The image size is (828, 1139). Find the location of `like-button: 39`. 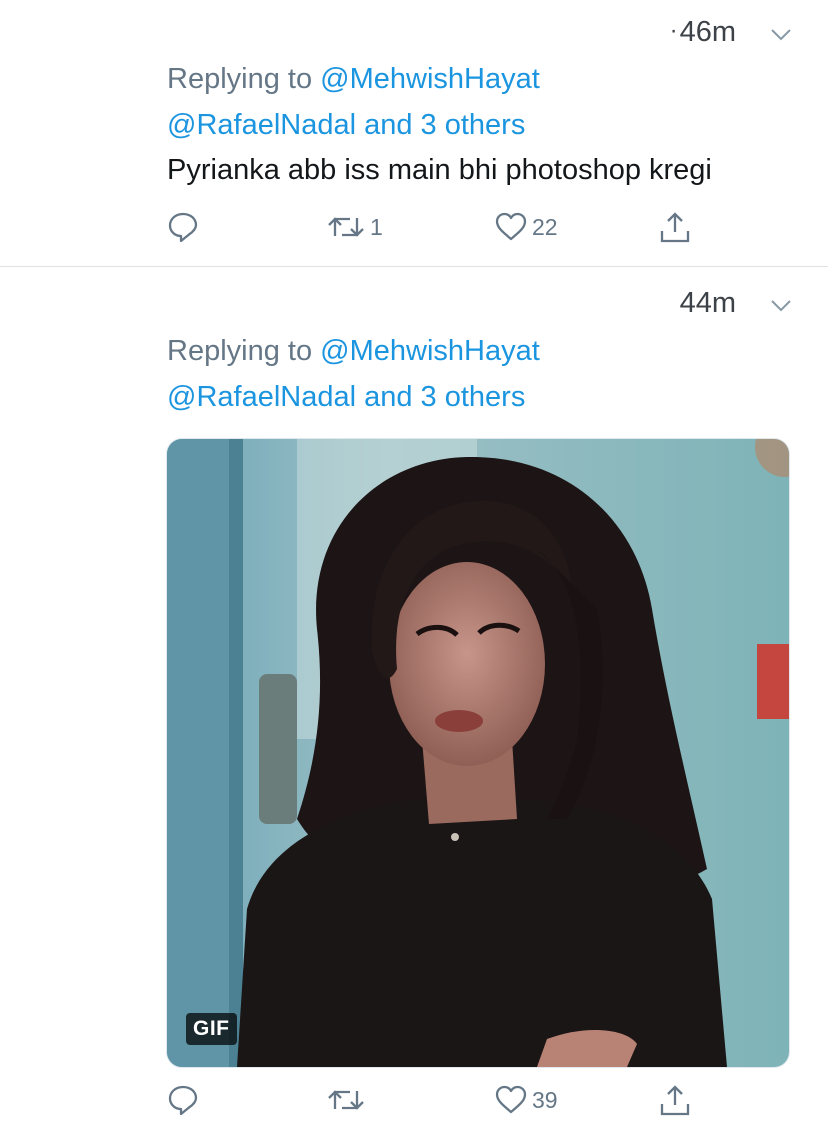

like-button: 39 is located at coordinates (526, 1100).